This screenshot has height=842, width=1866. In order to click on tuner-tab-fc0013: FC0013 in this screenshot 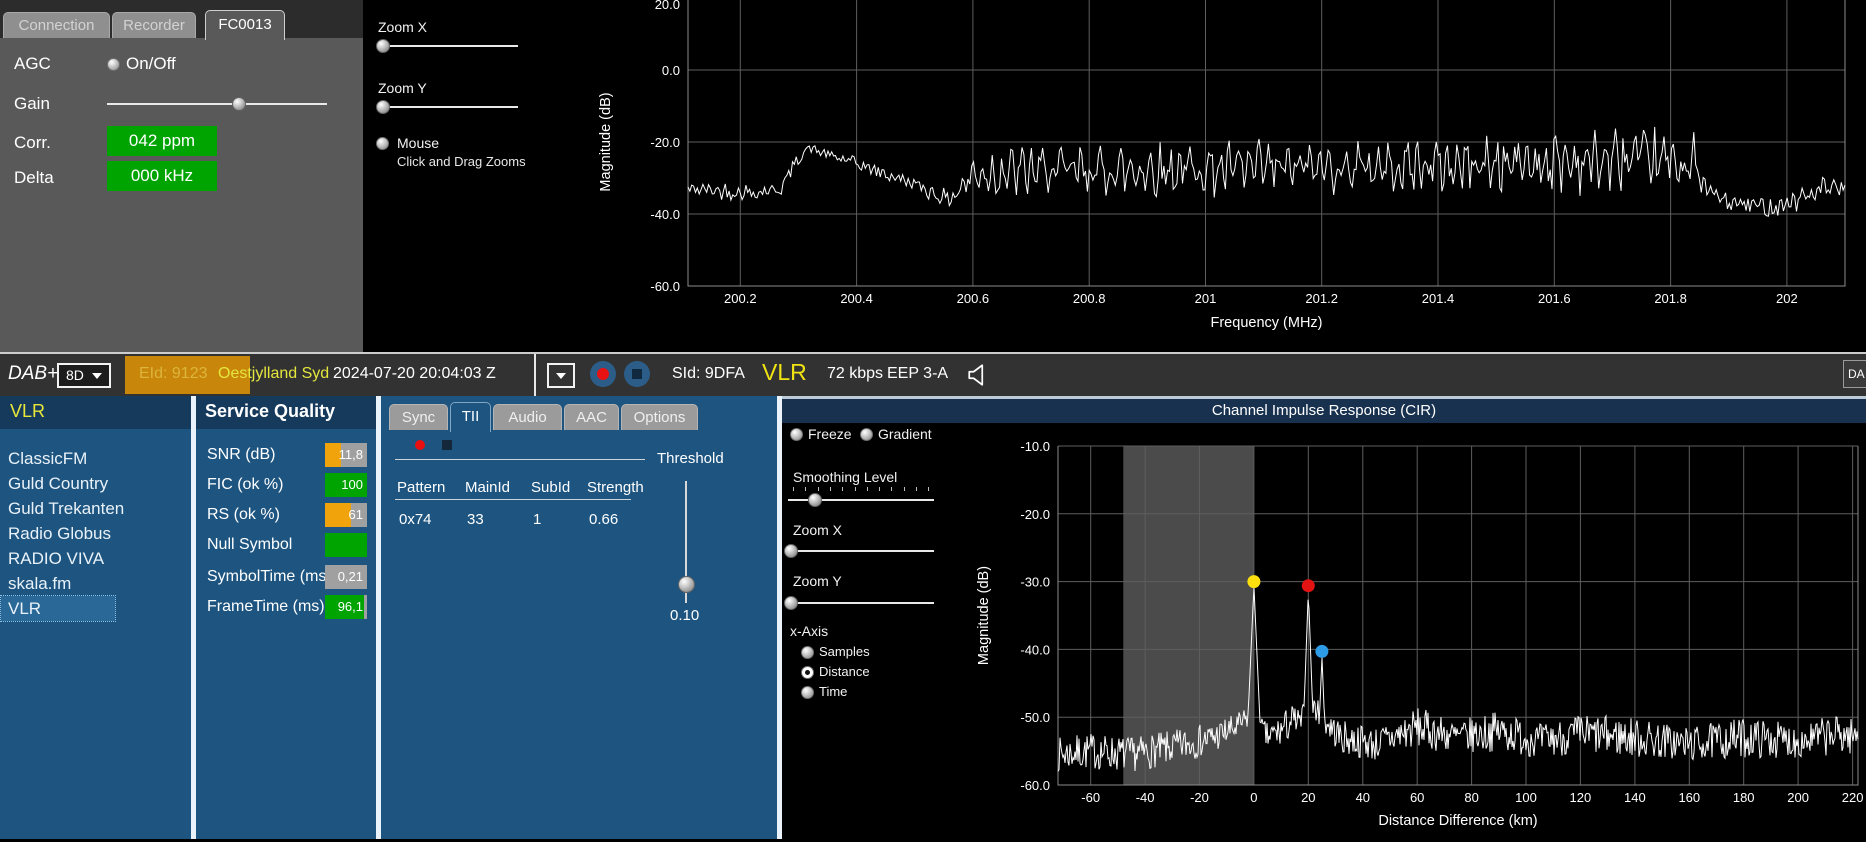, I will do `click(245, 25)`.